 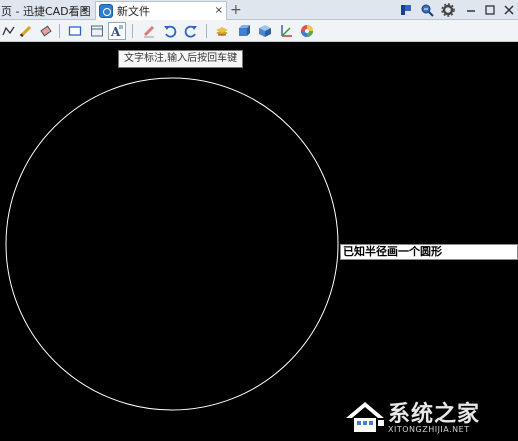 I want to click on tab-label: 页 - 迅捷CAD看图, so click(x=46, y=11).